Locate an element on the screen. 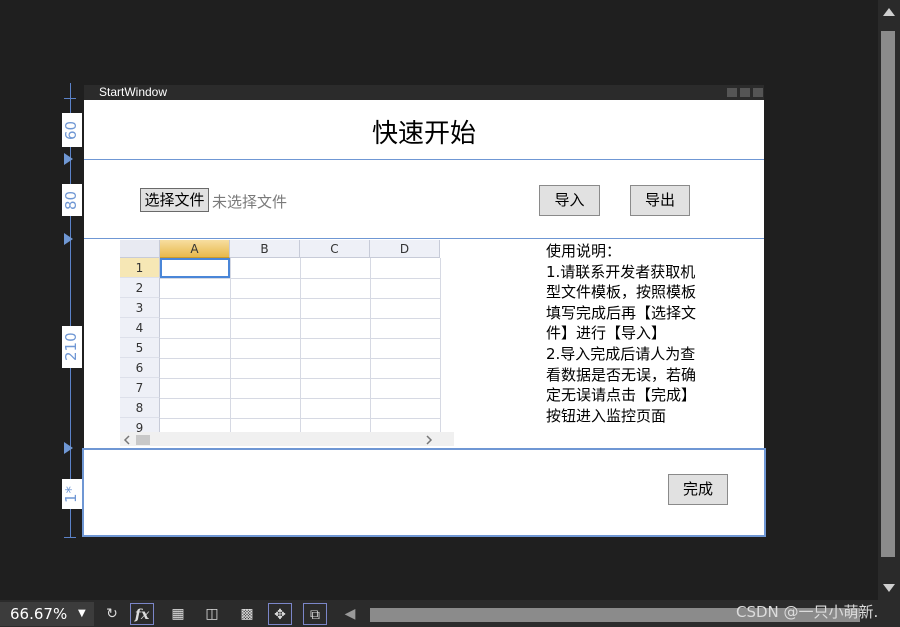  row-header: 8 is located at coordinates (140, 408).